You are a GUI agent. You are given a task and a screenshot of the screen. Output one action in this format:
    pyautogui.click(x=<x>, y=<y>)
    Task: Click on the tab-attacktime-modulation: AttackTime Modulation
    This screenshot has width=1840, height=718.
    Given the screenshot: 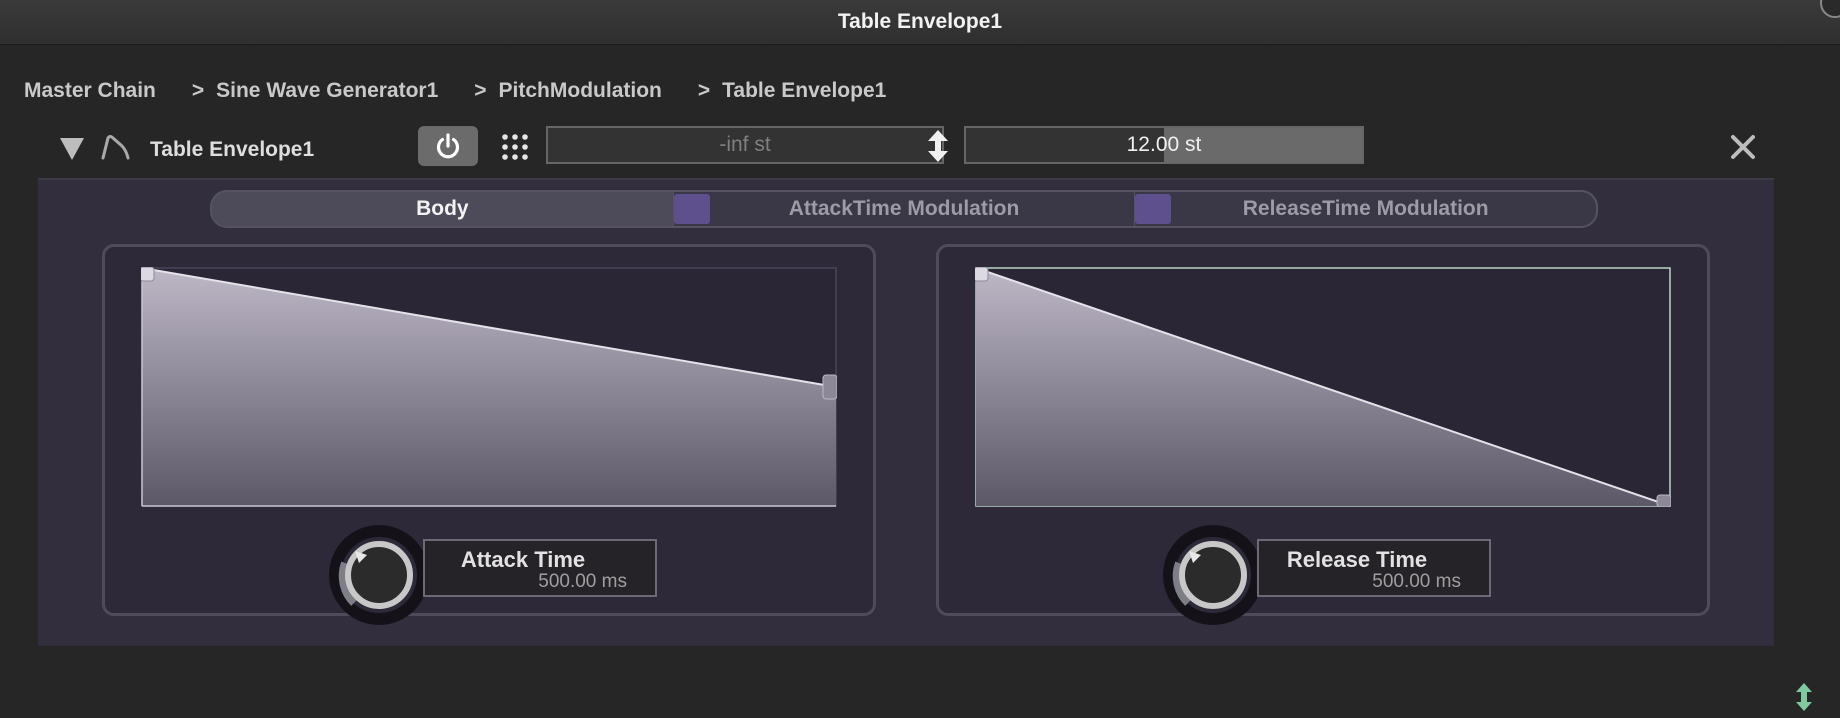 What is the action you would take?
    pyautogui.click(x=903, y=209)
    